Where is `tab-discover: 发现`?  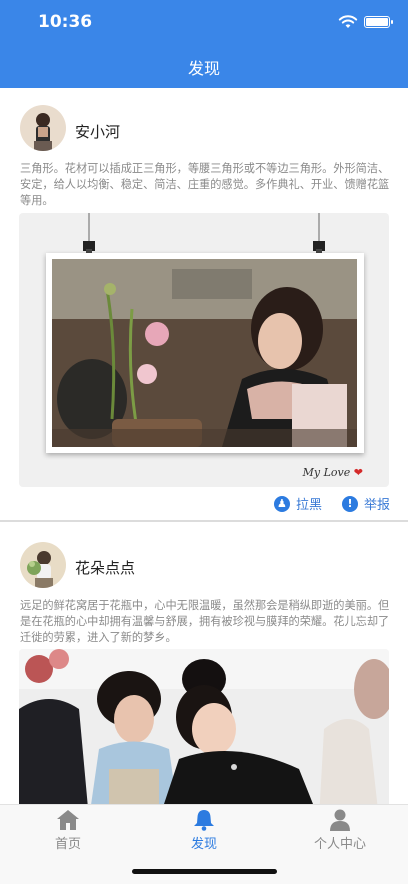
tab-discover: 发现 is located at coordinates (204, 830).